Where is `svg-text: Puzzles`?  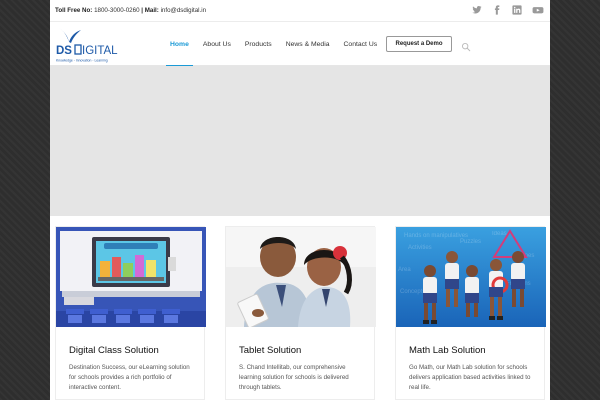 svg-text: Puzzles is located at coordinates (470, 242).